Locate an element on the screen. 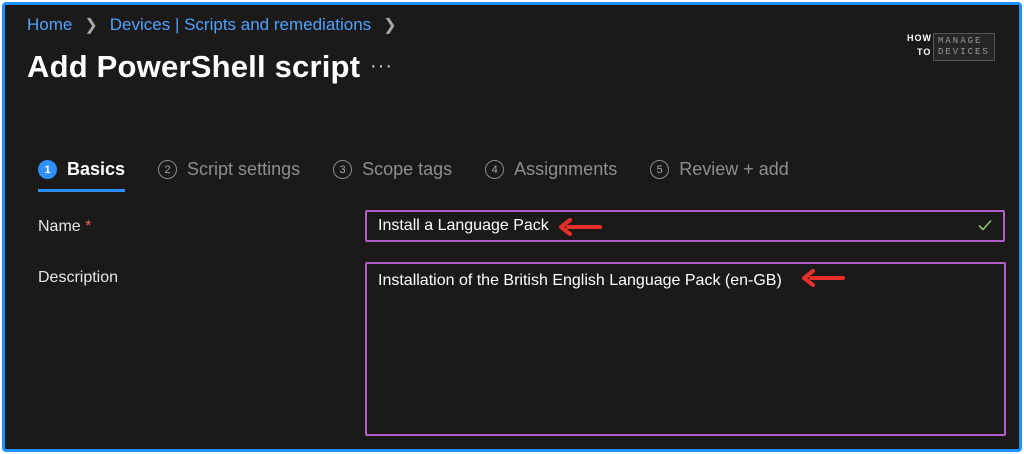 Image resolution: width=1024 pixels, height=454 pixels. tab-scope-tags: 3 Scope tags is located at coordinates (392, 169).